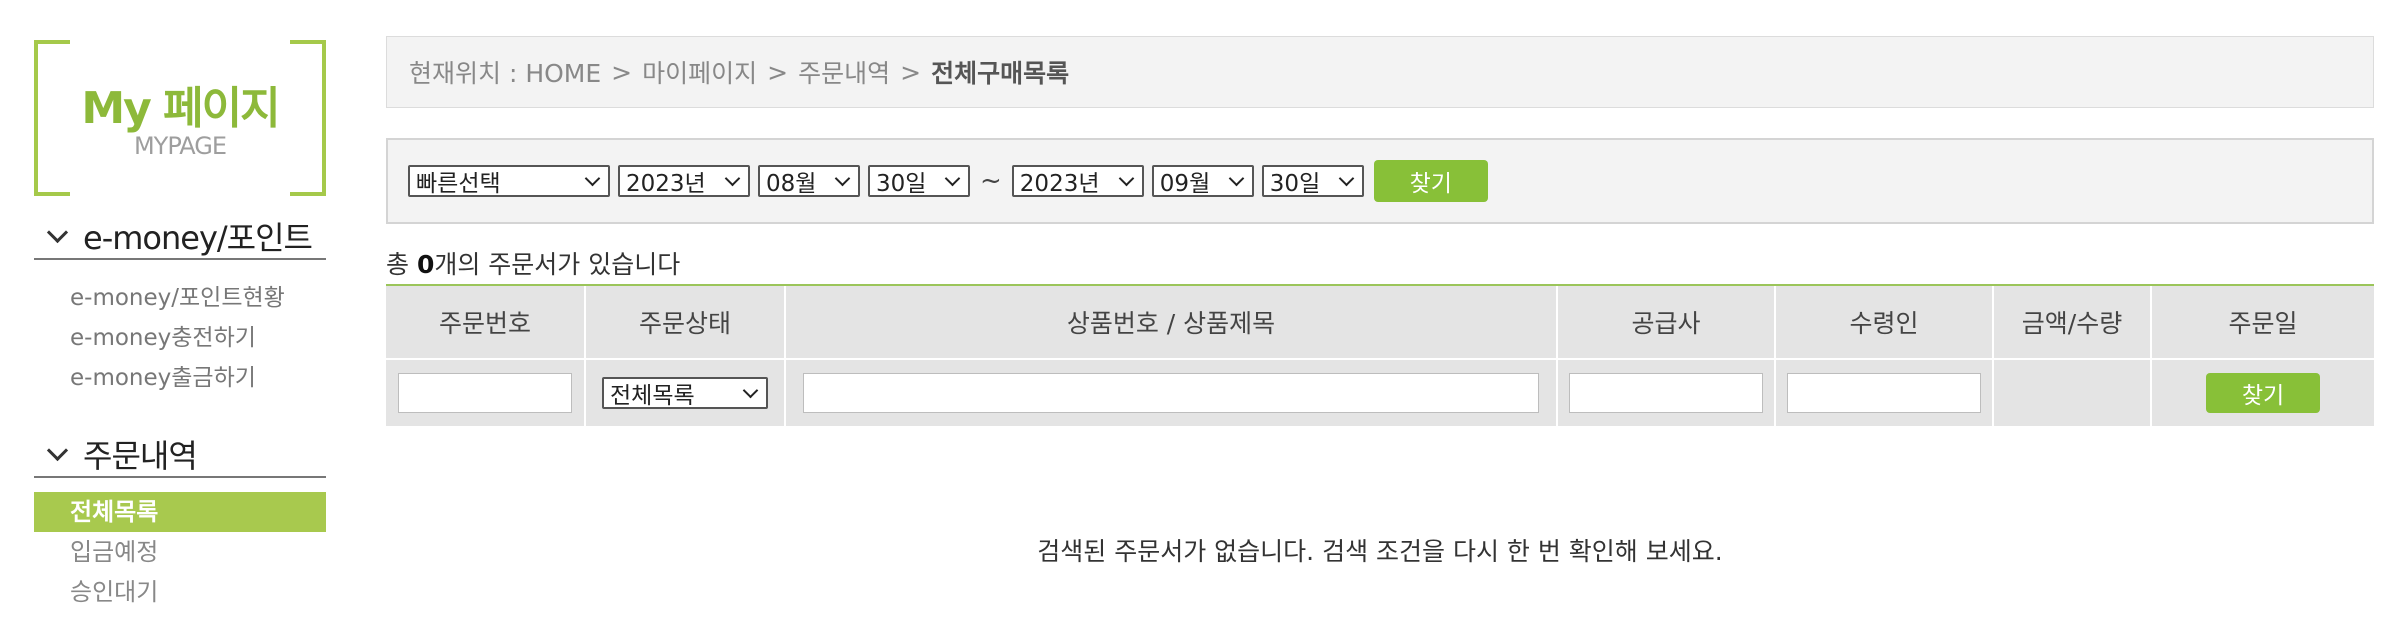  I want to click on table-search-button: 찾기, so click(2263, 393).